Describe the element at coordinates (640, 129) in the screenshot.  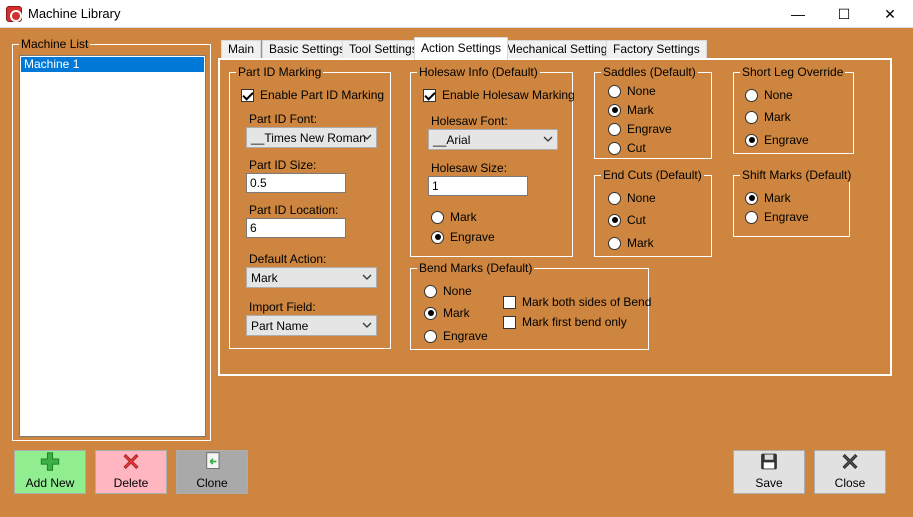
I see `saddles-engrave-radio: Engrave` at that location.